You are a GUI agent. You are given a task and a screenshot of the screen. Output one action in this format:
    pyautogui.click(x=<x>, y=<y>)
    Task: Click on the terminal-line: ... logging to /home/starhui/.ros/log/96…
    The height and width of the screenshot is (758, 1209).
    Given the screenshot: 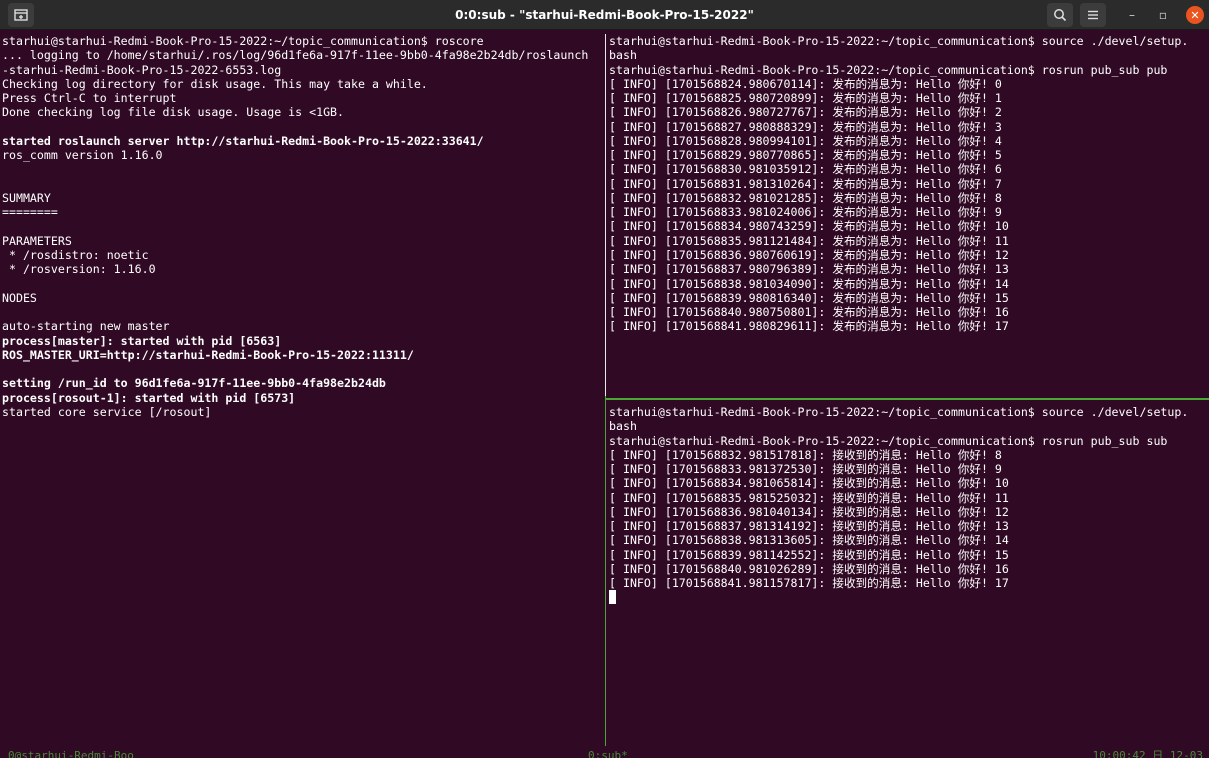 What is the action you would take?
    pyautogui.click(x=295, y=55)
    